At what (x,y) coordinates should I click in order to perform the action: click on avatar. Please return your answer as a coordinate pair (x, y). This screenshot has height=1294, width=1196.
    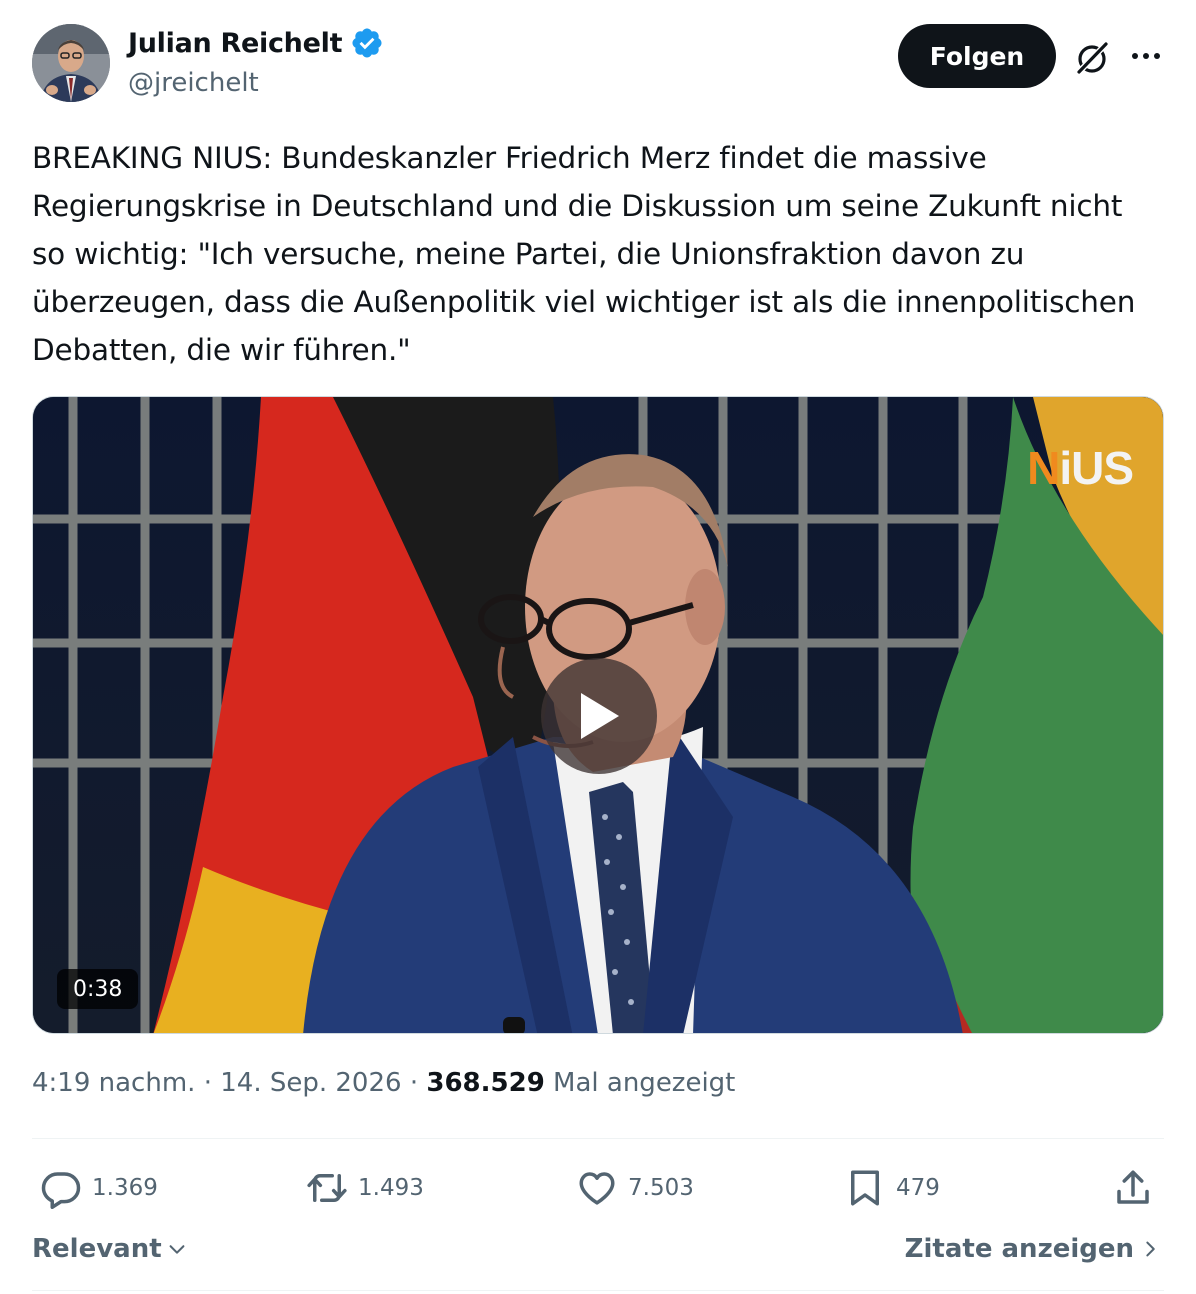
    Looking at the image, I should click on (71, 63).